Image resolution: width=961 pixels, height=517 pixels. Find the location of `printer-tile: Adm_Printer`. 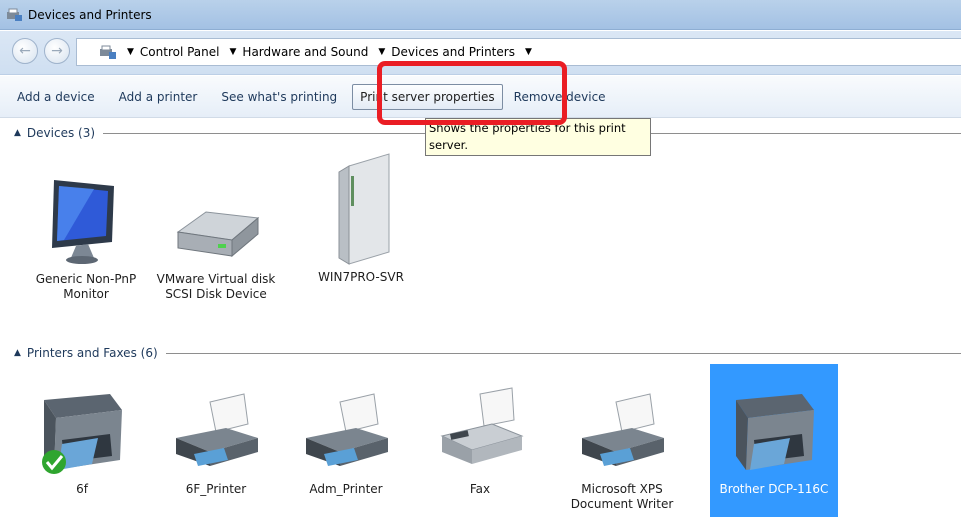

printer-tile: Adm_Printer is located at coordinates (346, 438).